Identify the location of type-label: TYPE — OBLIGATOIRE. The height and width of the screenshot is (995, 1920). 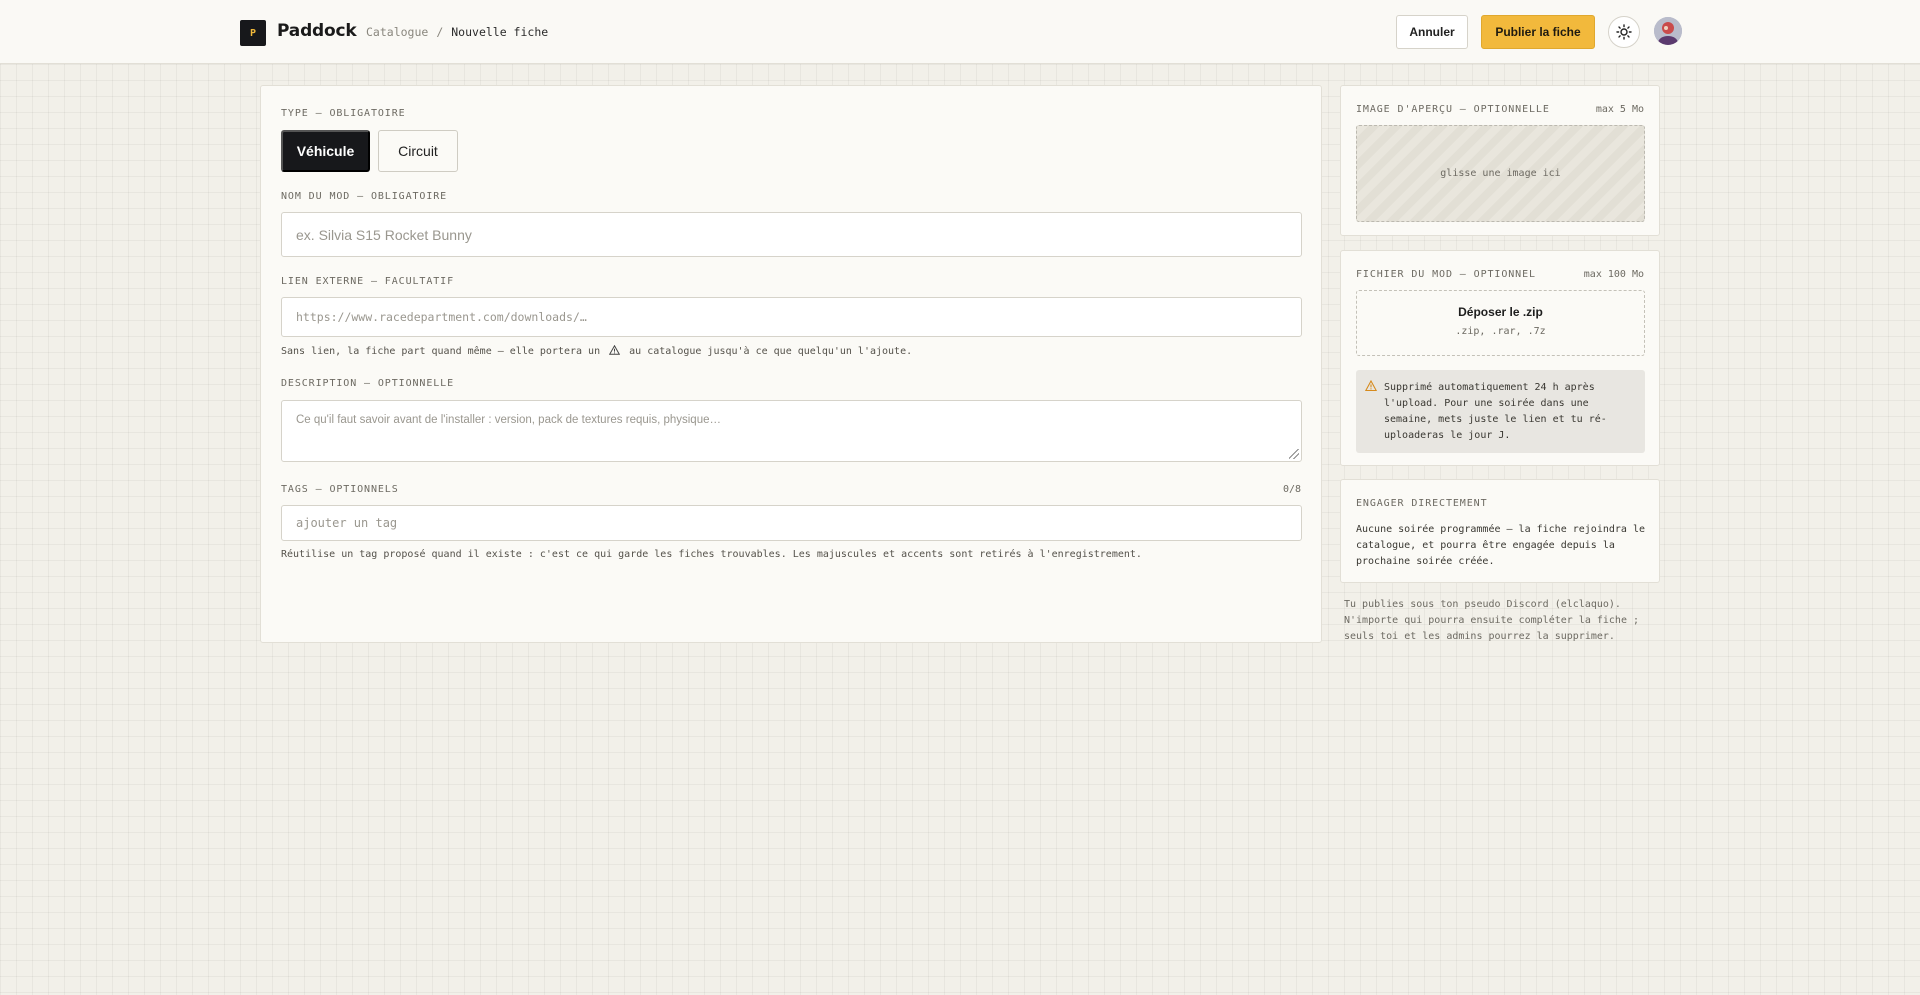
(343, 113).